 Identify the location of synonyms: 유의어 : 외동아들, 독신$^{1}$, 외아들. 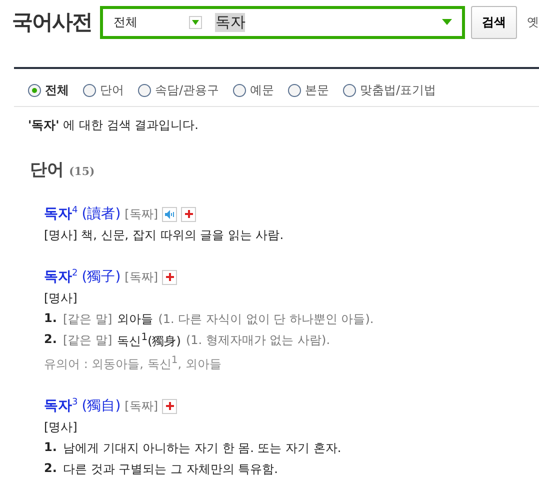
(133, 364).